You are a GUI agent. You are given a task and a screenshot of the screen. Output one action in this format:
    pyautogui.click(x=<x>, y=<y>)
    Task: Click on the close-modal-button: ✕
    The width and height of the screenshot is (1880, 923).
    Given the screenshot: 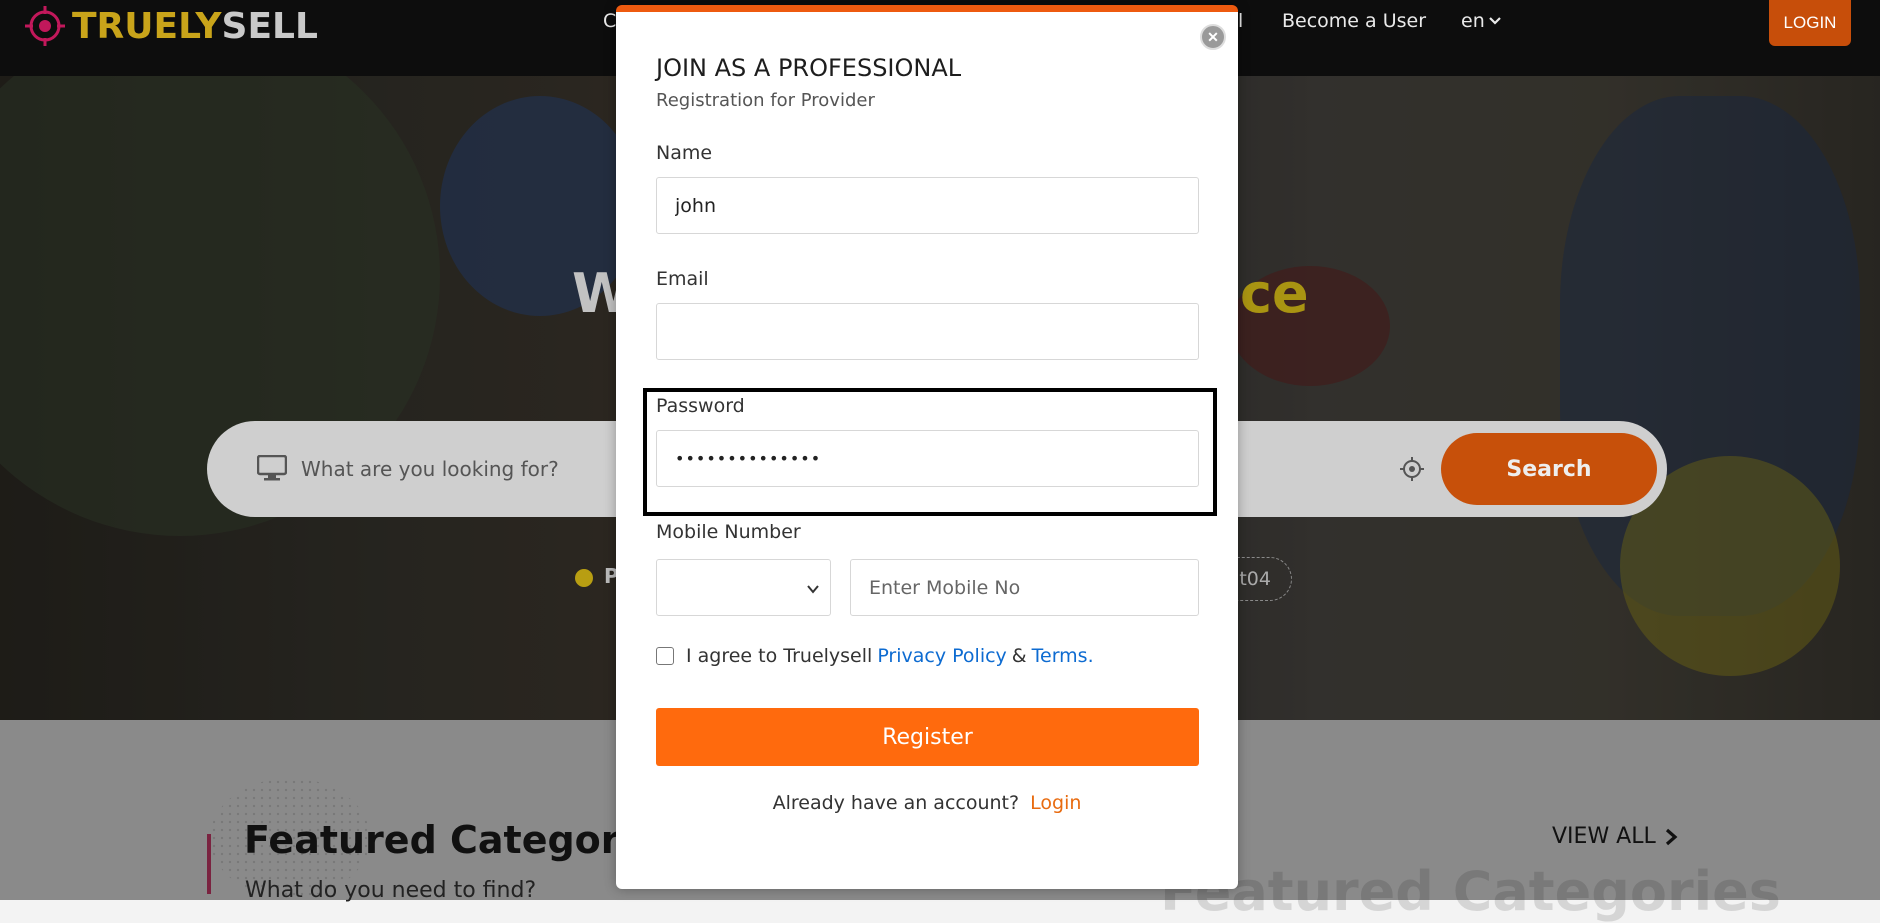 What is the action you would take?
    pyautogui.click(x=1213, y=37)
    